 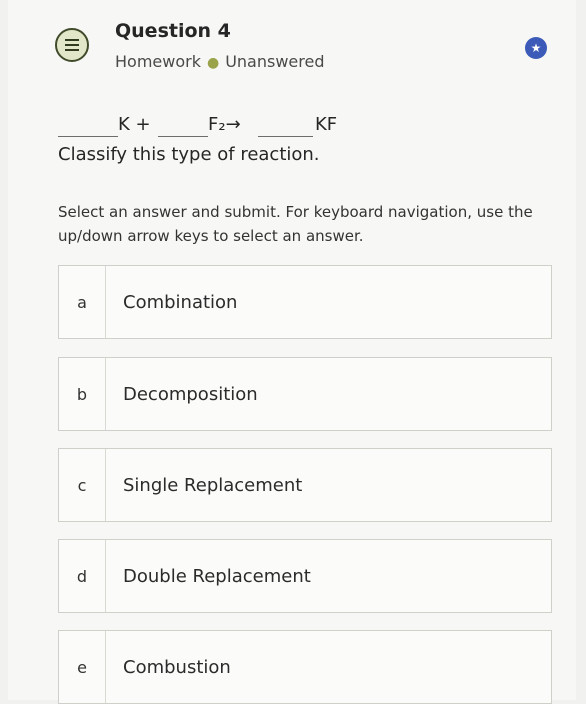 I want to click on equation-product: KF, so click(x=326, y=124).